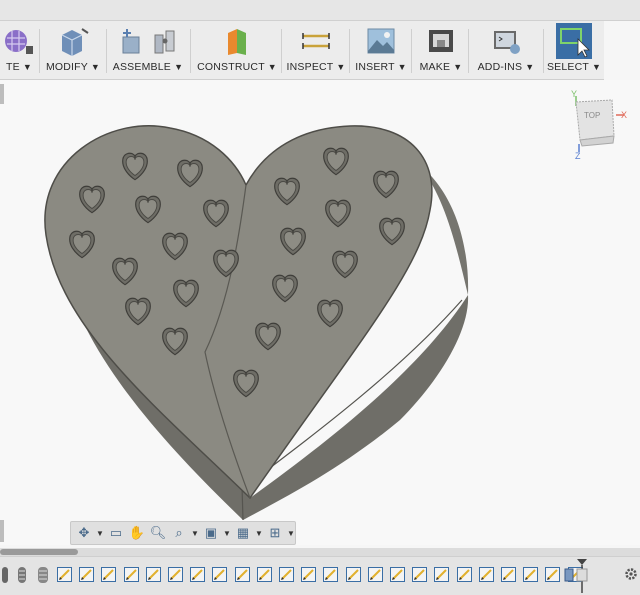 Image resolution: width=640 pixels, height=595 pixels. I want to click on pan-icon: ✋, so click(137, 533).